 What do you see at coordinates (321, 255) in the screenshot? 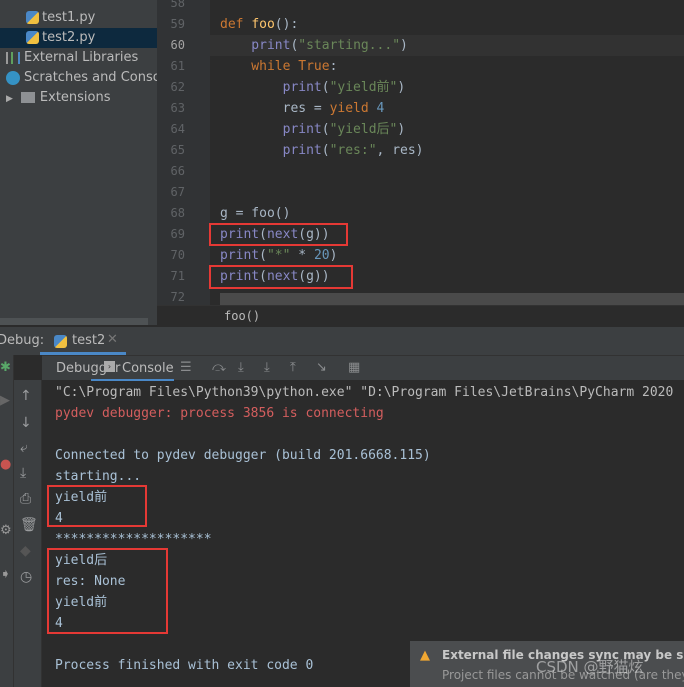
I see `code-token: 20` at bounding box center [321, 255].